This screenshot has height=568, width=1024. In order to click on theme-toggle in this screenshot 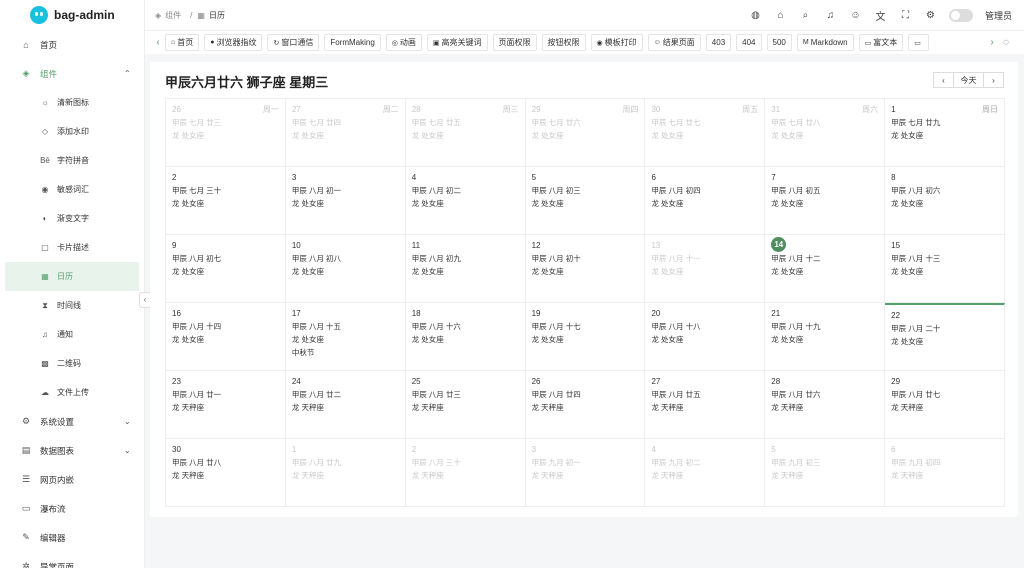, I will do `click(960, 15)`.